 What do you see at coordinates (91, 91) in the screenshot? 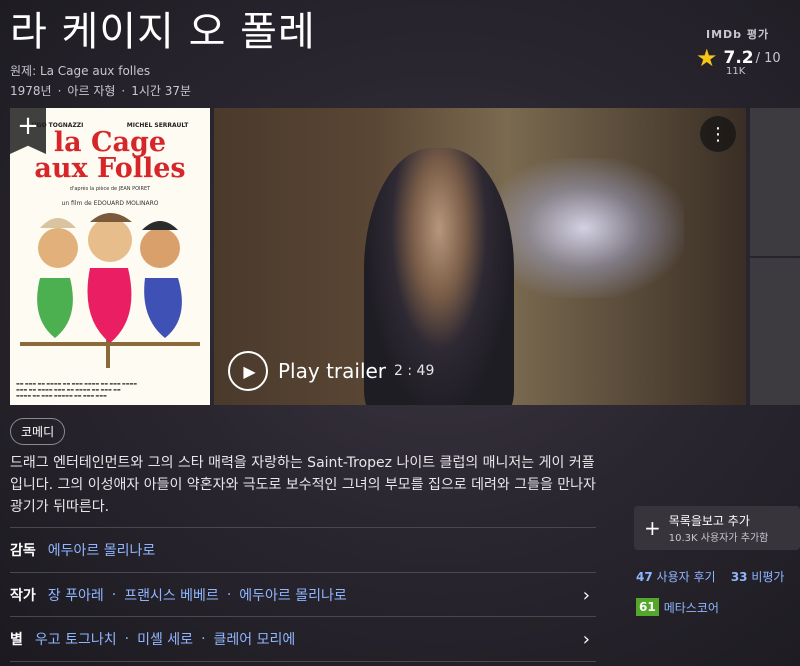
I see `certificate: 아르 자형` at bounding box center [91, 91].